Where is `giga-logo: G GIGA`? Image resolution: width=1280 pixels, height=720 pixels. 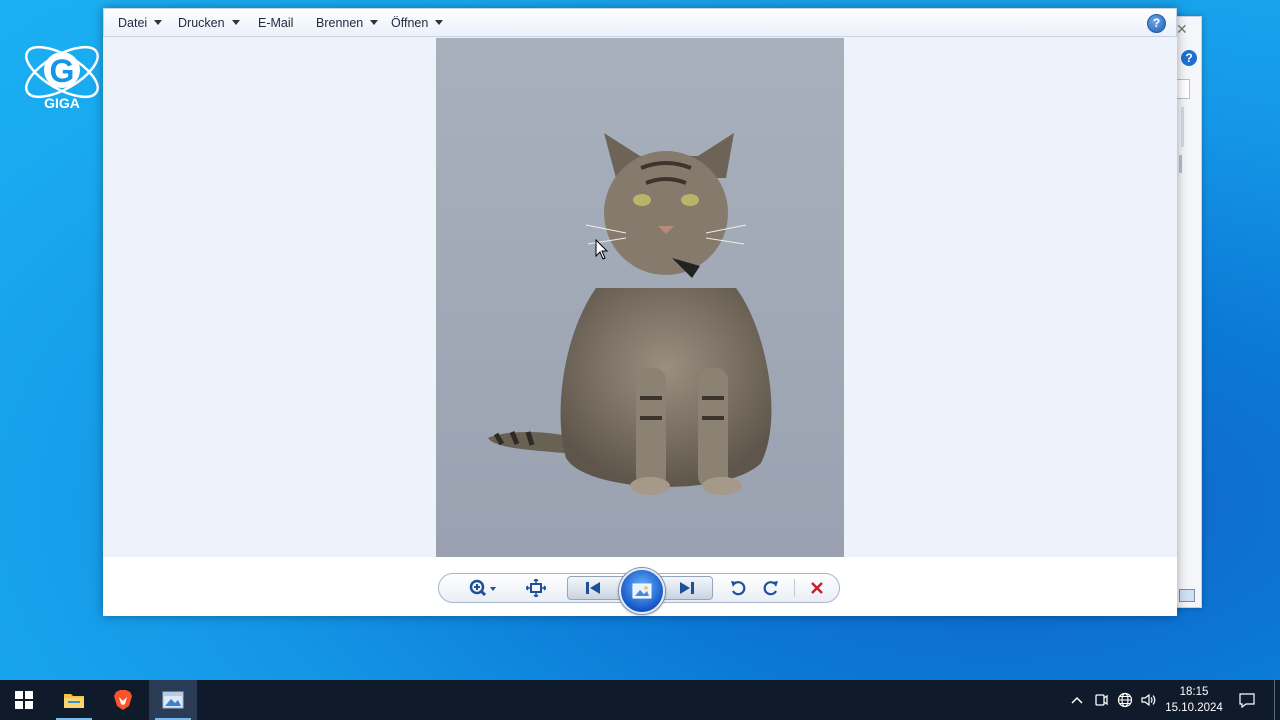 giga-logo: G GIGA is located at coordinates (62, 78).